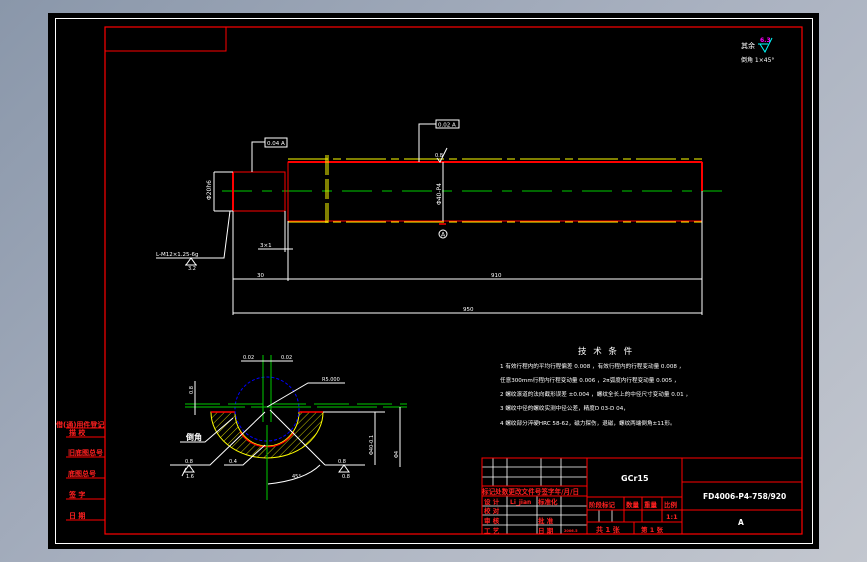  I want to click on dim-right: Φ40-0.1, so click(372, 445).